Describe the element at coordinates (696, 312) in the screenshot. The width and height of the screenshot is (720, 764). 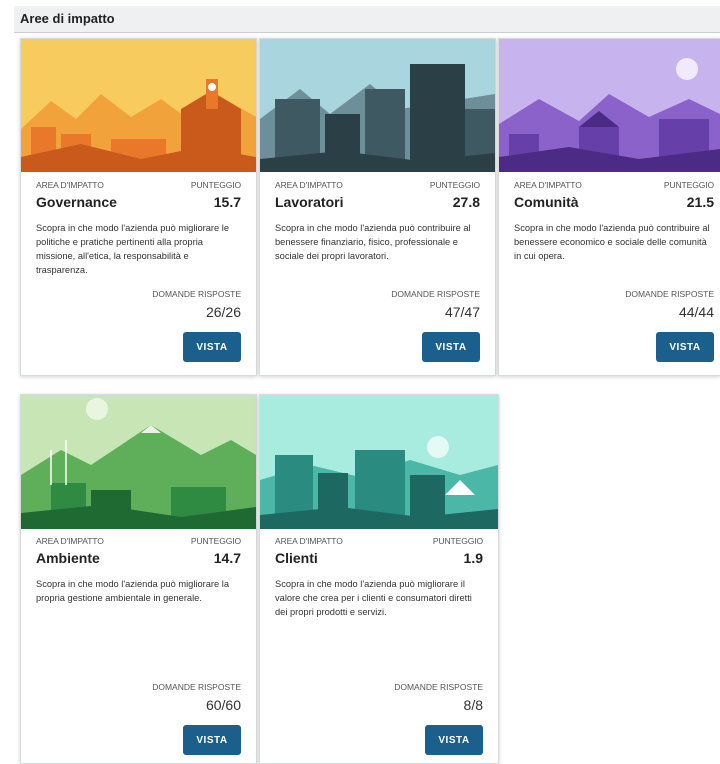
I see `questions-value: 44/44` at that location.